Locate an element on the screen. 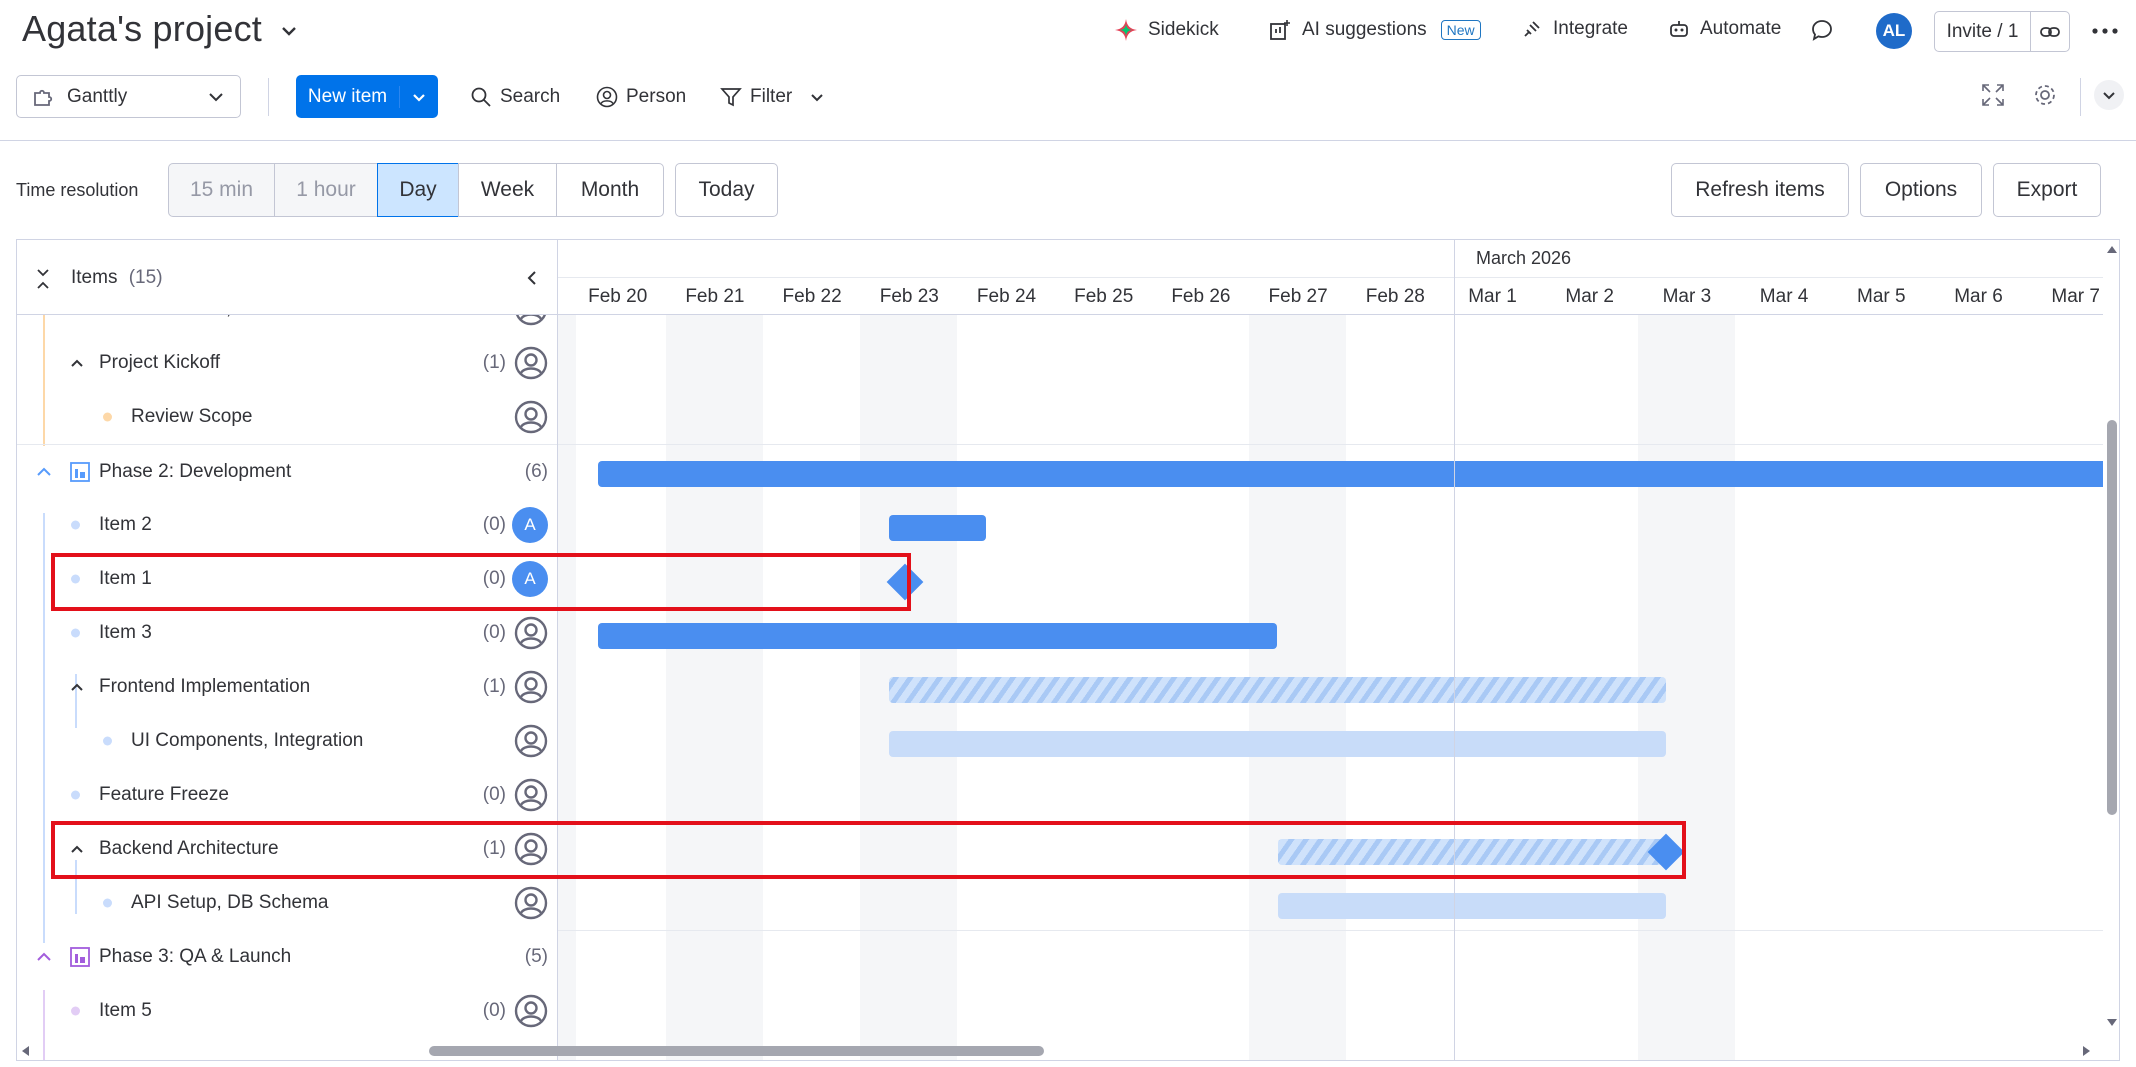 The width and height of the screenshot is (2136, 1067). resolution-month: Month is located at coordinates (610, 190).